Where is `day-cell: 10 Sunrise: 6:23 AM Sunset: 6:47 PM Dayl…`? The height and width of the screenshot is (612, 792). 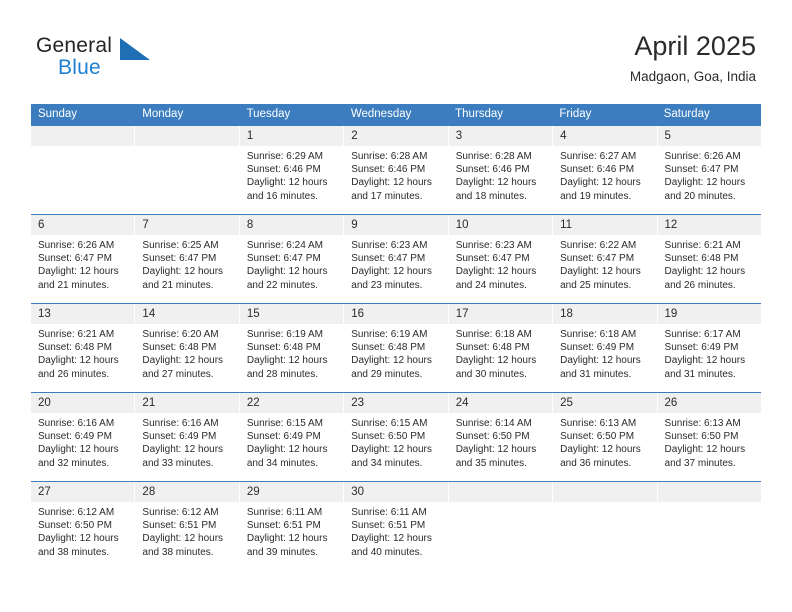 day-cell: 10 Sunrise: 6:23 AM Sunset: 6:47 PM Dayl… is located at coordinates (501, 259).